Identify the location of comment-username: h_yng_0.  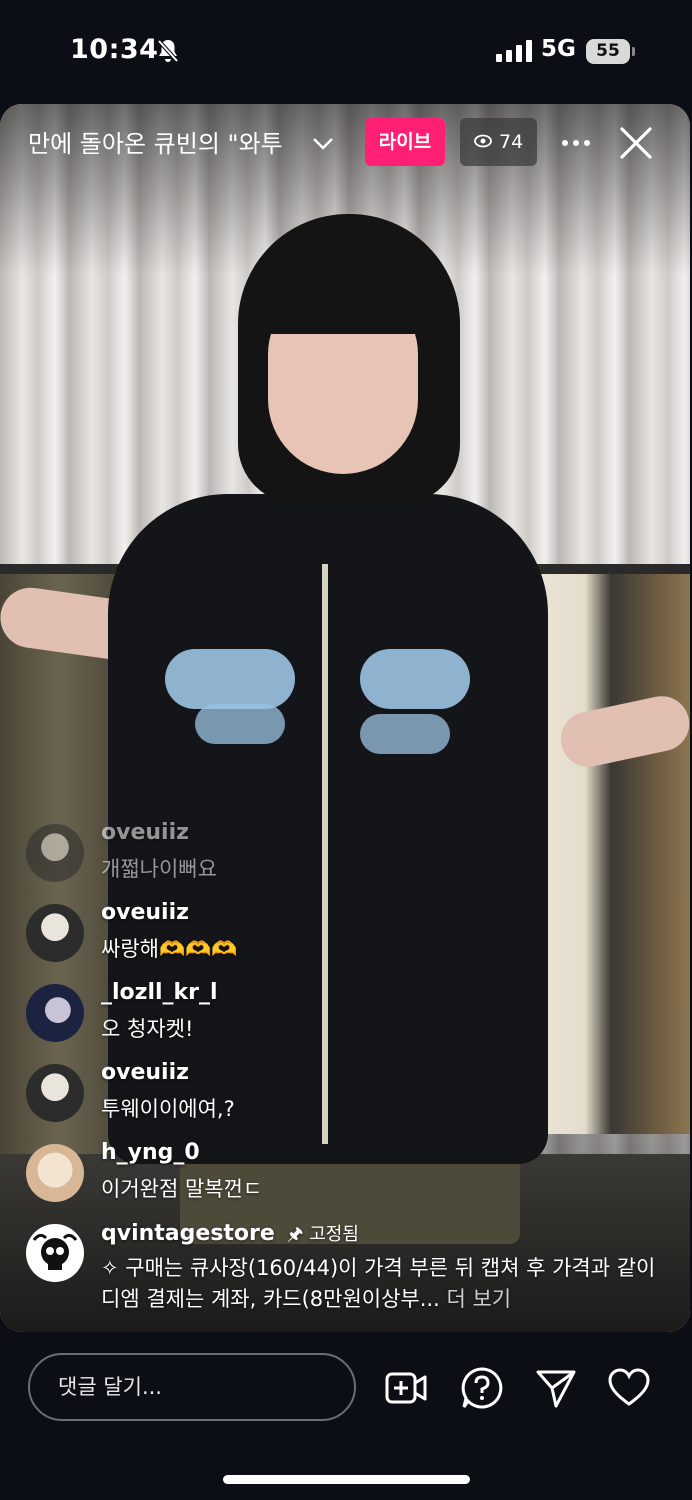
(150, 1152).